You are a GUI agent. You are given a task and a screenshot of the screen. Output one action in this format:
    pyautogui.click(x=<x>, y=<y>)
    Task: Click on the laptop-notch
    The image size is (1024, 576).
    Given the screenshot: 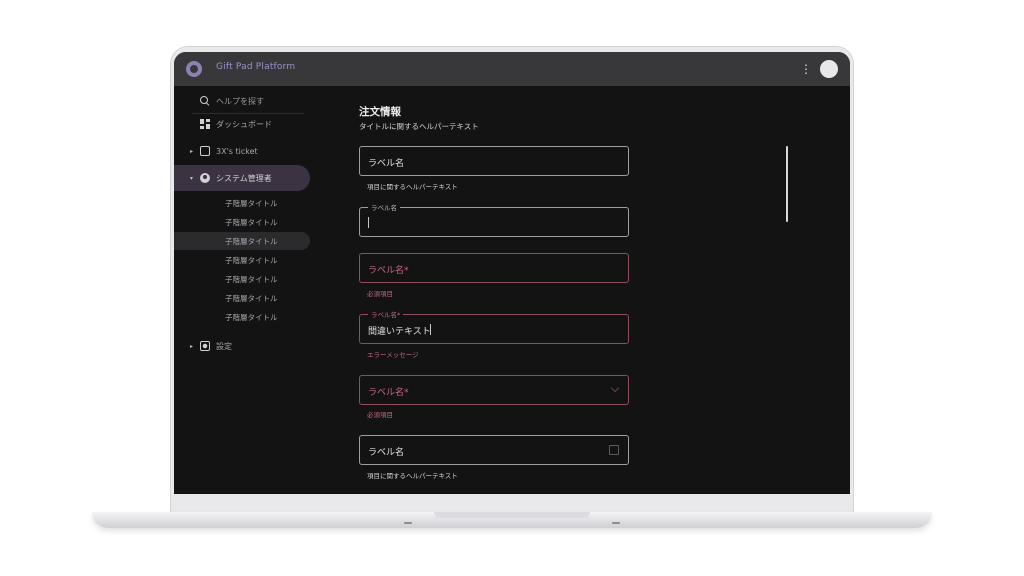 What is the action you would take?
    pyautogui.click(x=512, y=515)
    